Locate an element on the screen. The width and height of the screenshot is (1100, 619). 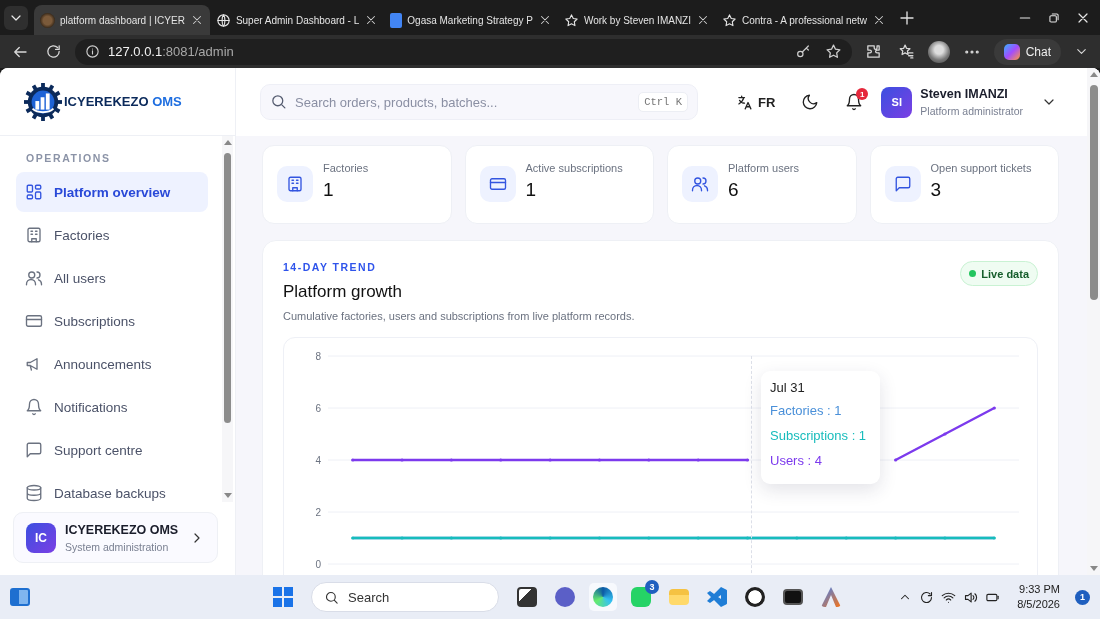
date-text: 8/5/2026 is located at coordinates (1038, 604).